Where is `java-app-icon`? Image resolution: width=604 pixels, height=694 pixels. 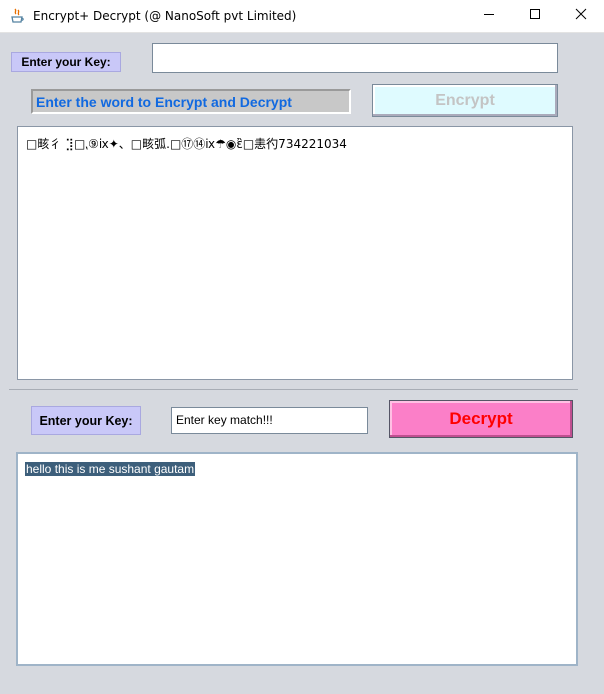
java-app-icon is located at coordinates (17, 16).